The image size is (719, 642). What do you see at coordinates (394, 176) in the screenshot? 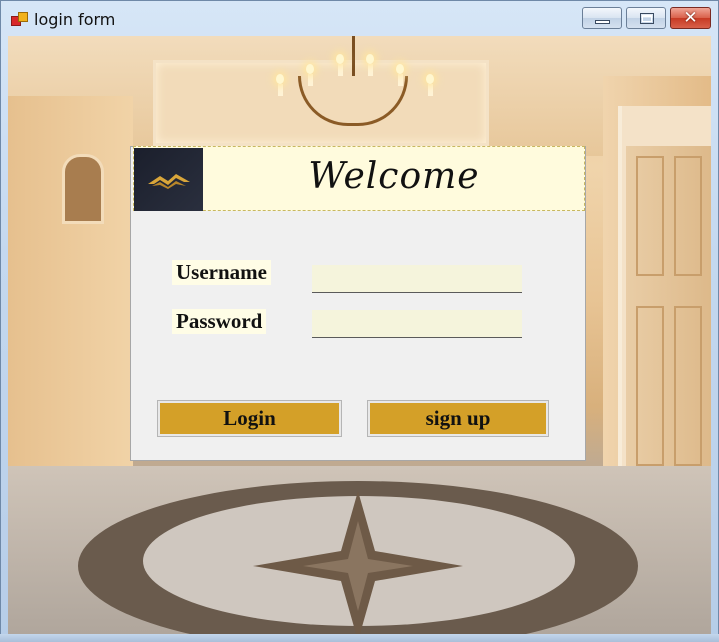
I see `welcome-title: Welcome` at bounding box center [394, 176].